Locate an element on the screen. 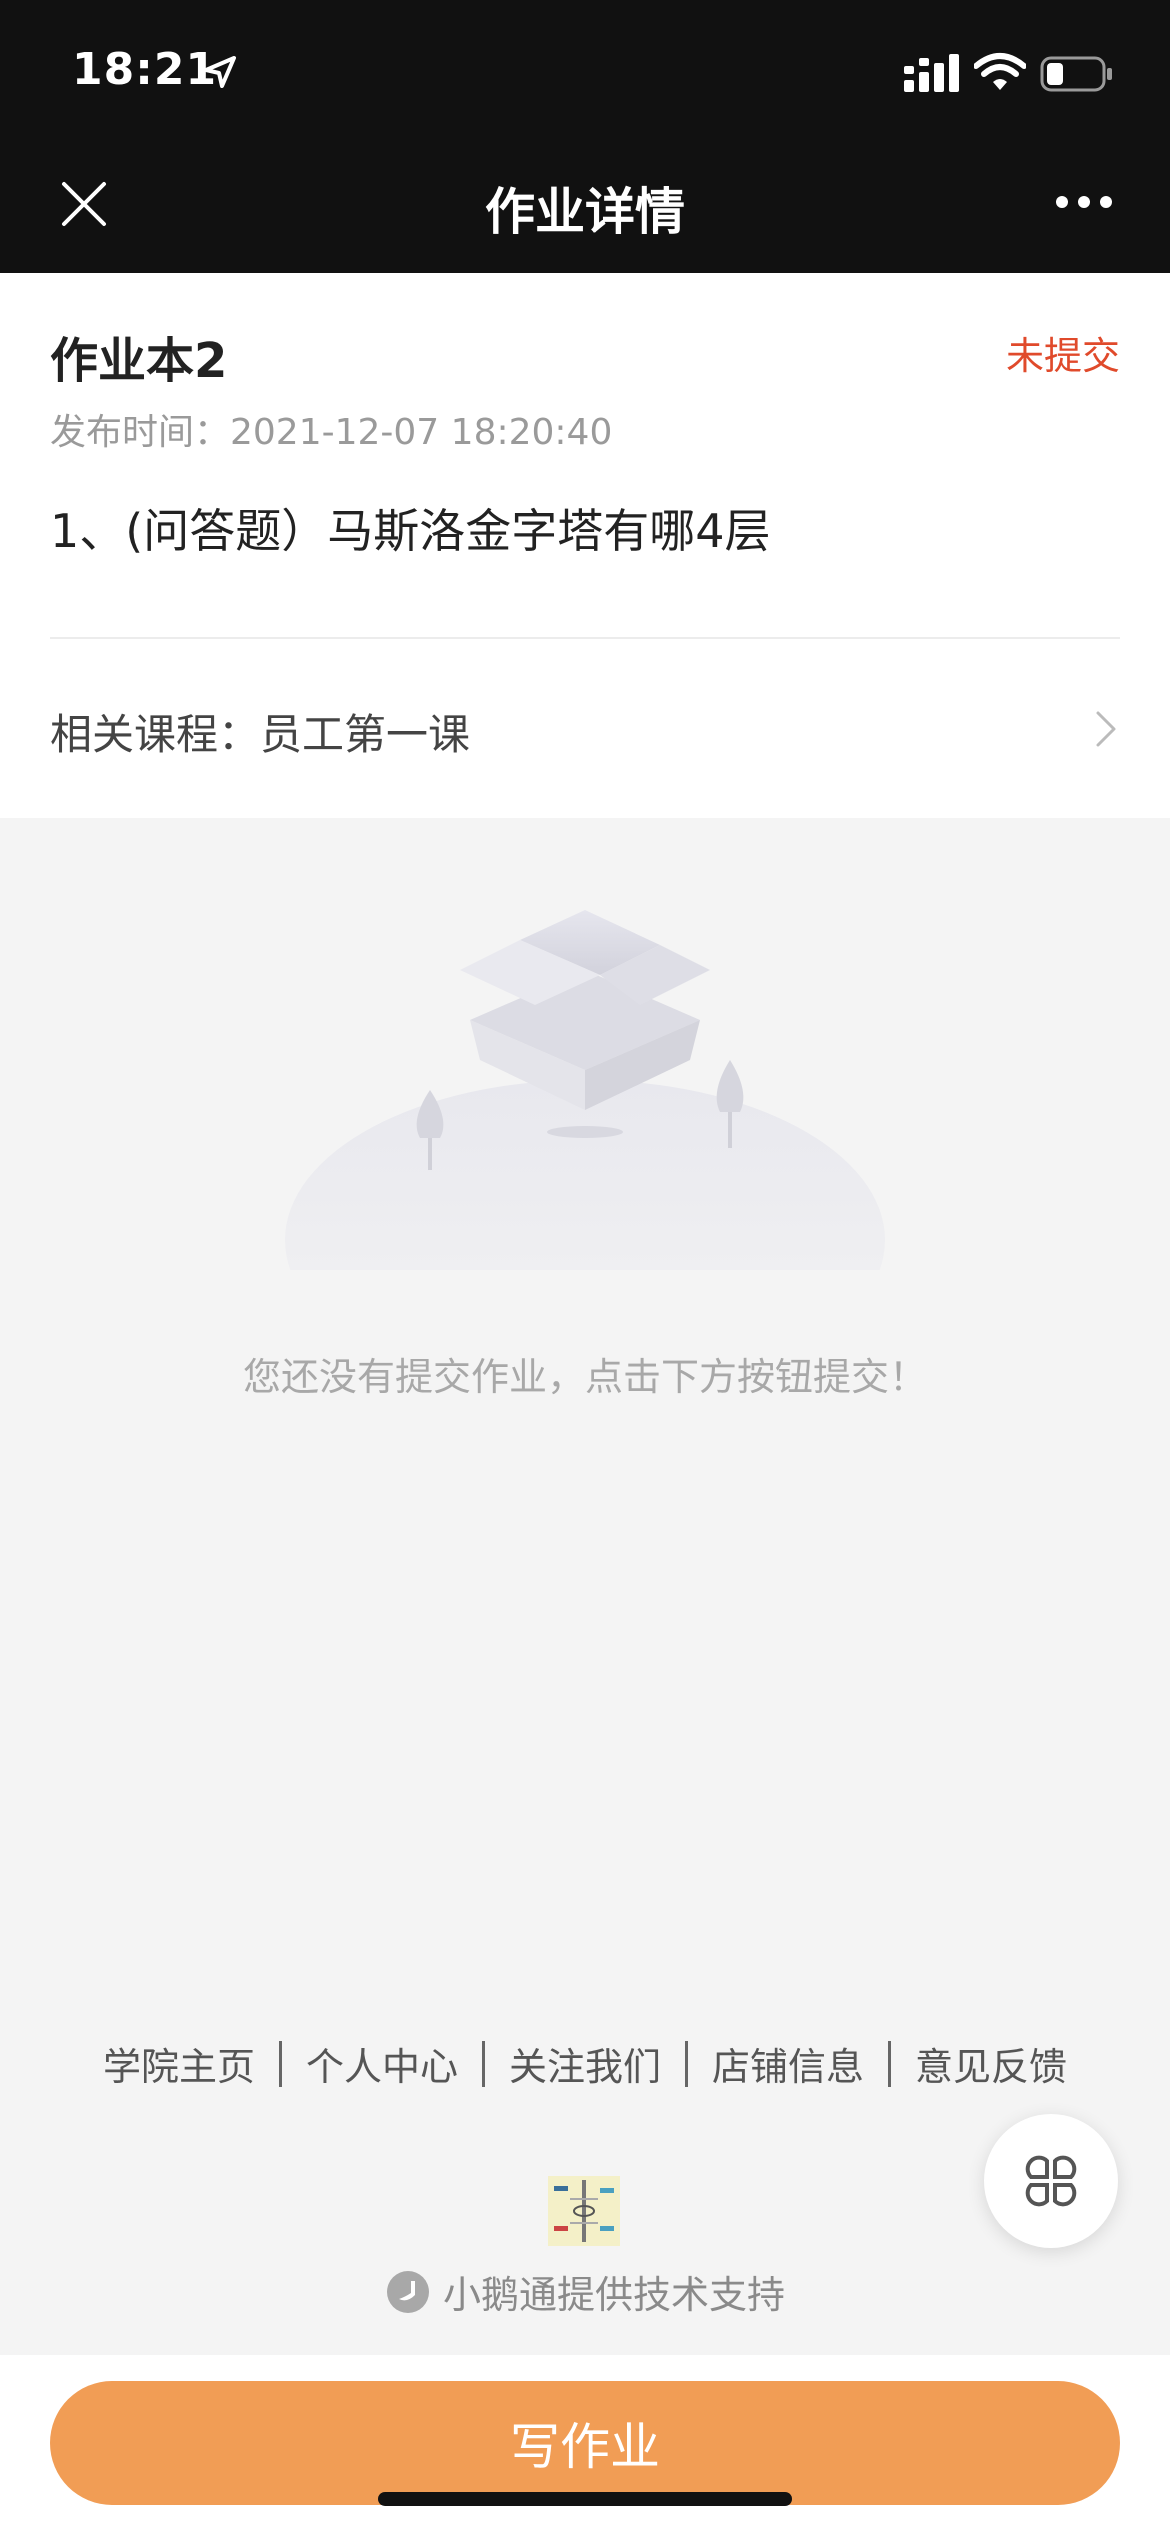  status-badge: 未提交 is located at coordinates (1062, 356).